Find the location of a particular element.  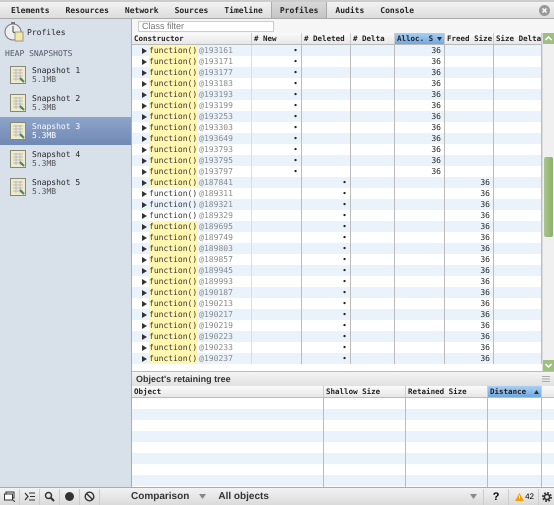

warning-icon is located at coordinates (519, 496).